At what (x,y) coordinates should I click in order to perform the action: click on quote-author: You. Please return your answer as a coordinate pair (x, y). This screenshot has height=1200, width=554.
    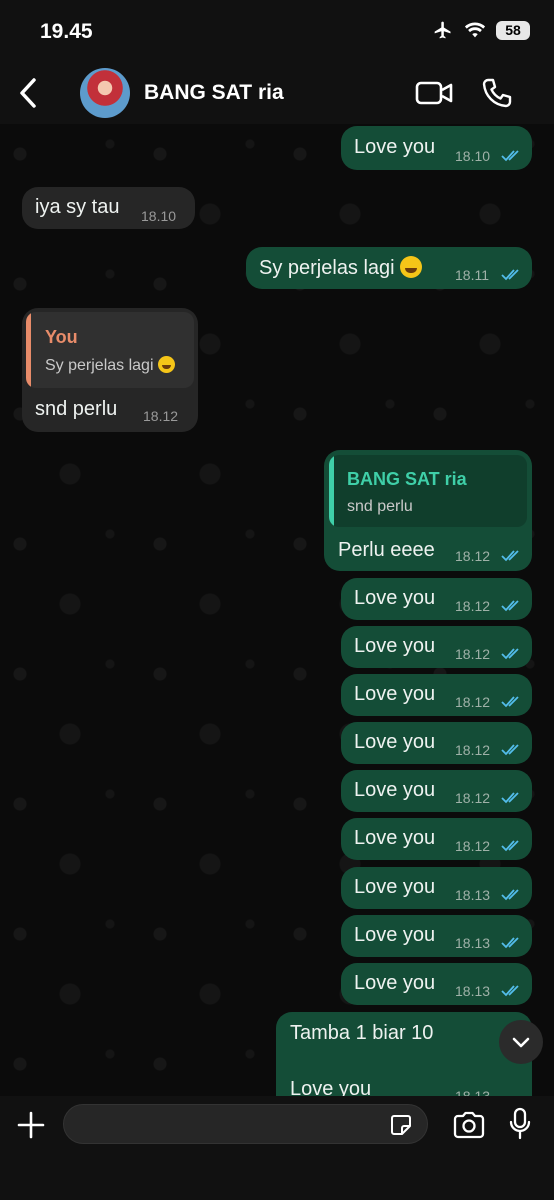
    Looking at the image, I should click on (61, 337).